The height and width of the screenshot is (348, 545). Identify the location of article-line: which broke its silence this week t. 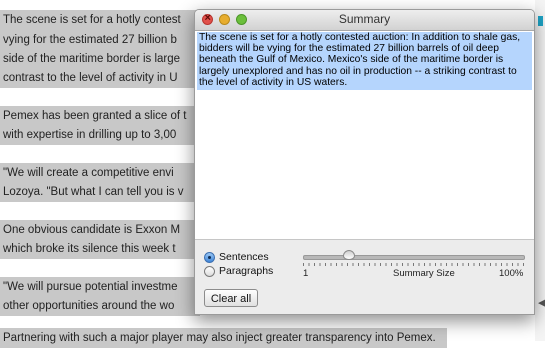
(100, 249).